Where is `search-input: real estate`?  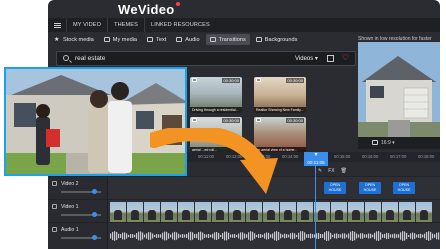 search-input: real estate is located at coordinates (90, 58).